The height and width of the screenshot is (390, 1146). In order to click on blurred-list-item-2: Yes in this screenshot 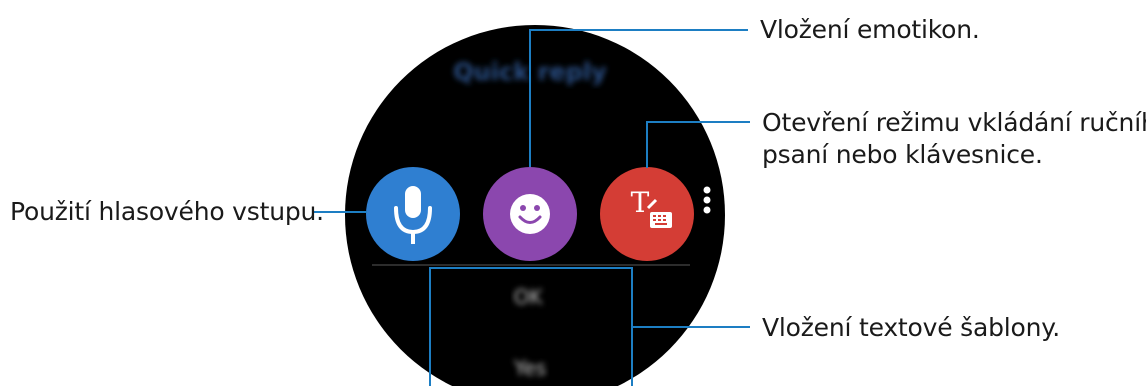, I will do `click(529, 368)`.